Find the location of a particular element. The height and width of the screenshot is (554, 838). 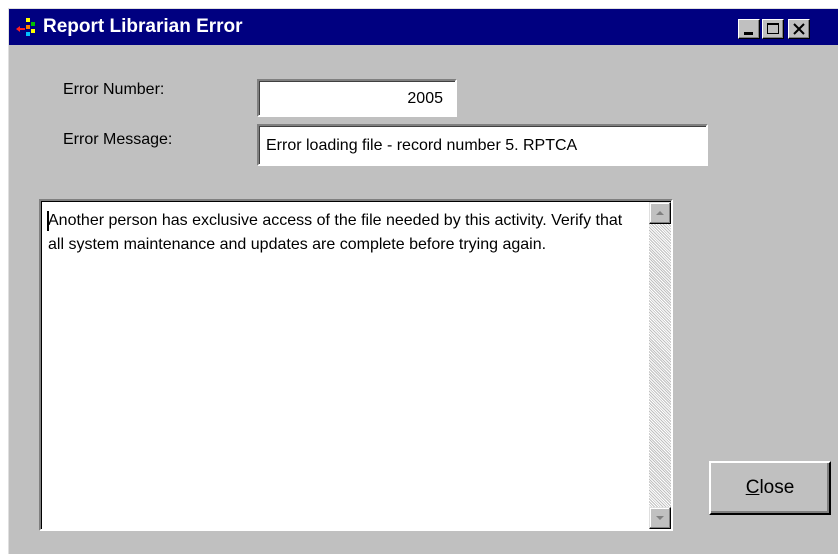

close-button-mnemonic: C is located at coordinates (752, 487).